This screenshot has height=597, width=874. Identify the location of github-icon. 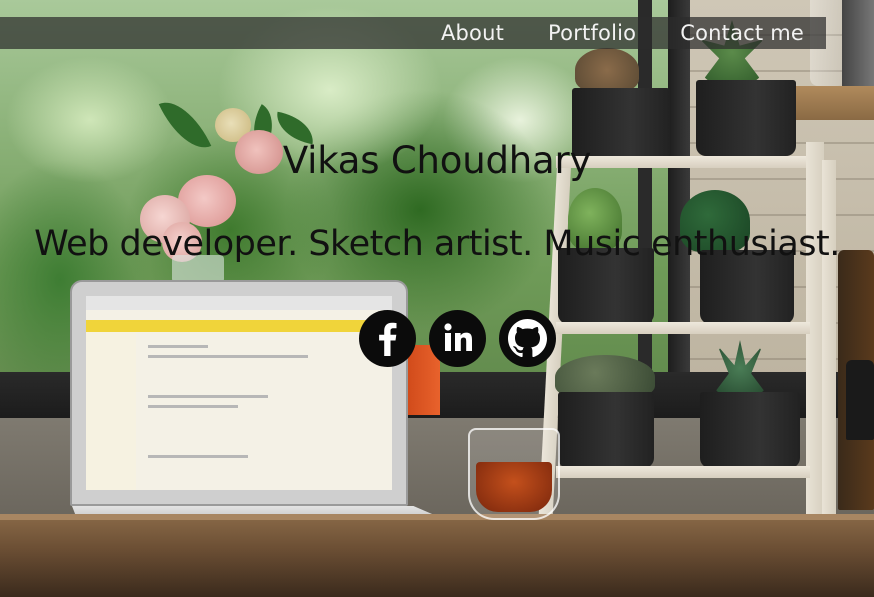
(527, 338).